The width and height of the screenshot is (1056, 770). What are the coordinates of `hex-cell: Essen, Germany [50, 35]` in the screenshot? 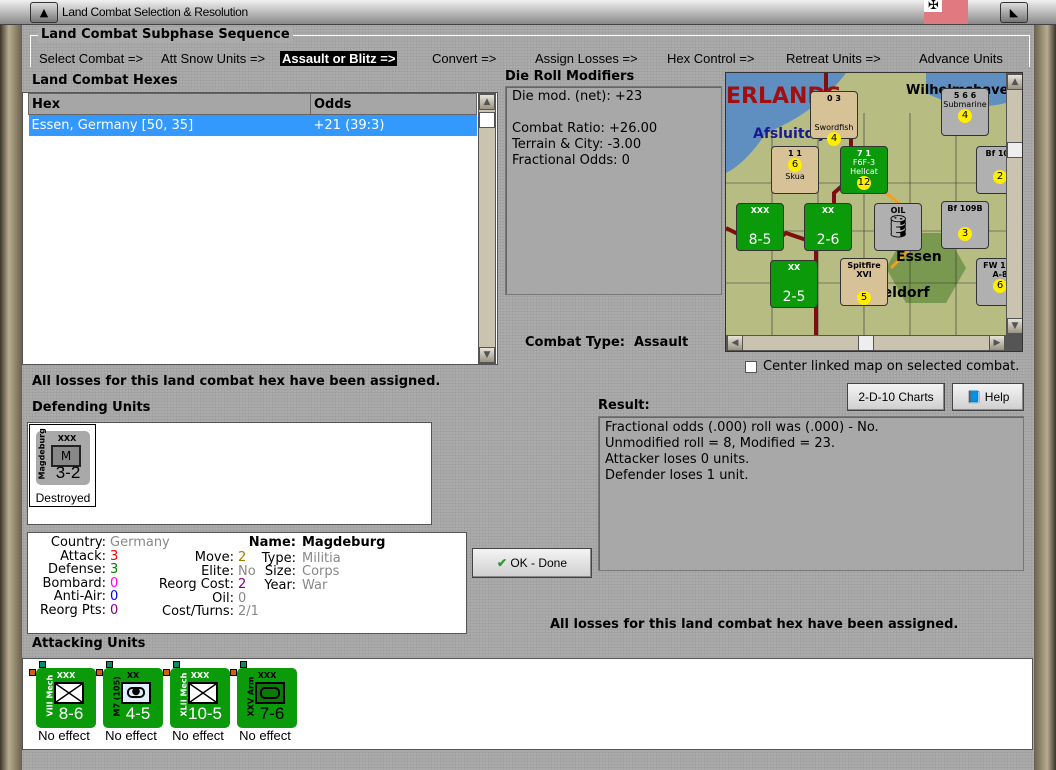 It's located at (112, 125).